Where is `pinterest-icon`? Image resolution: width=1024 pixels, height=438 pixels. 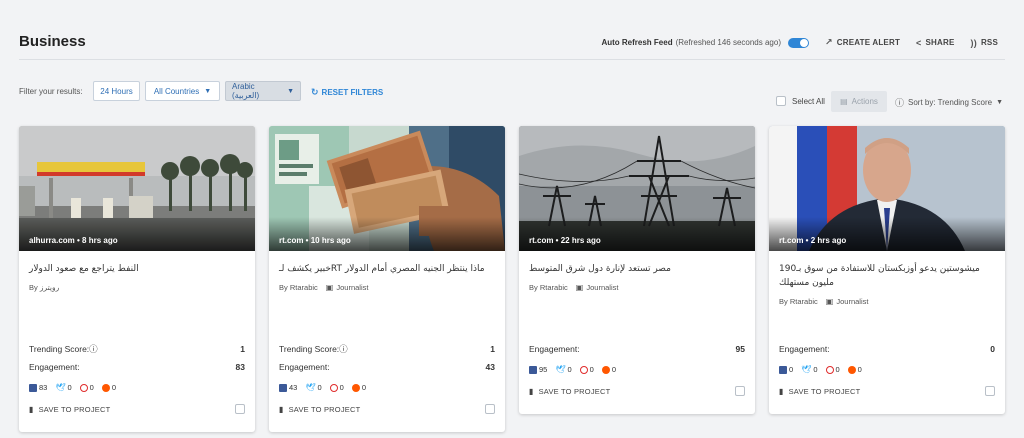 pinterest-icon is located at coordinates (829, 369).